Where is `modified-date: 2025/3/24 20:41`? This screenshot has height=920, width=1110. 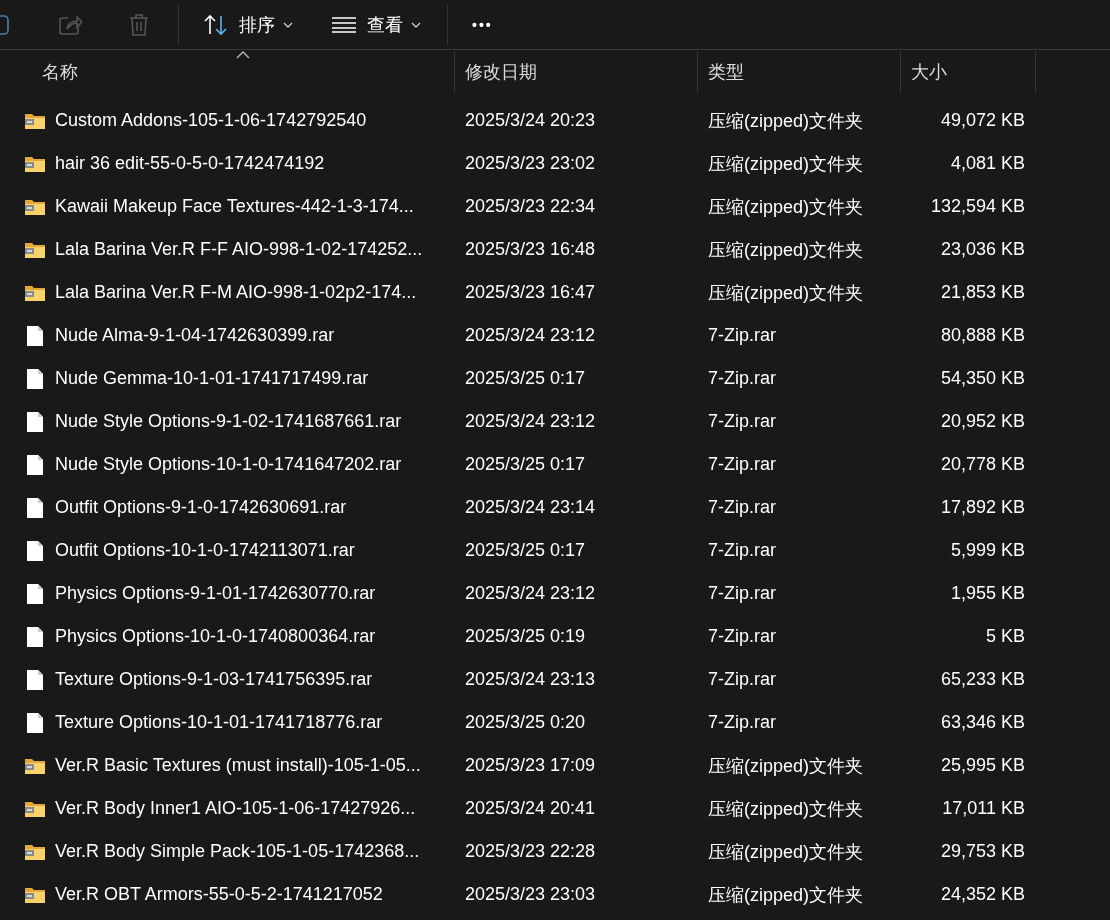
modified-date: 2025/3/24 20:41 is located at coordinates (530, 808).